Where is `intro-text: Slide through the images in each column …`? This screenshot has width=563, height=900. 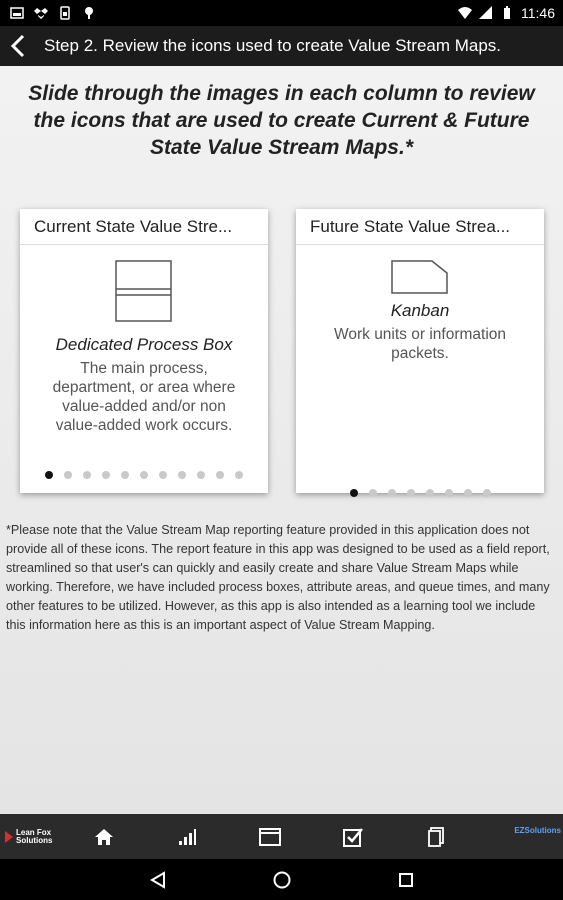 intro-text: Slide through the images in each column … is located at coordinates (281, 120).